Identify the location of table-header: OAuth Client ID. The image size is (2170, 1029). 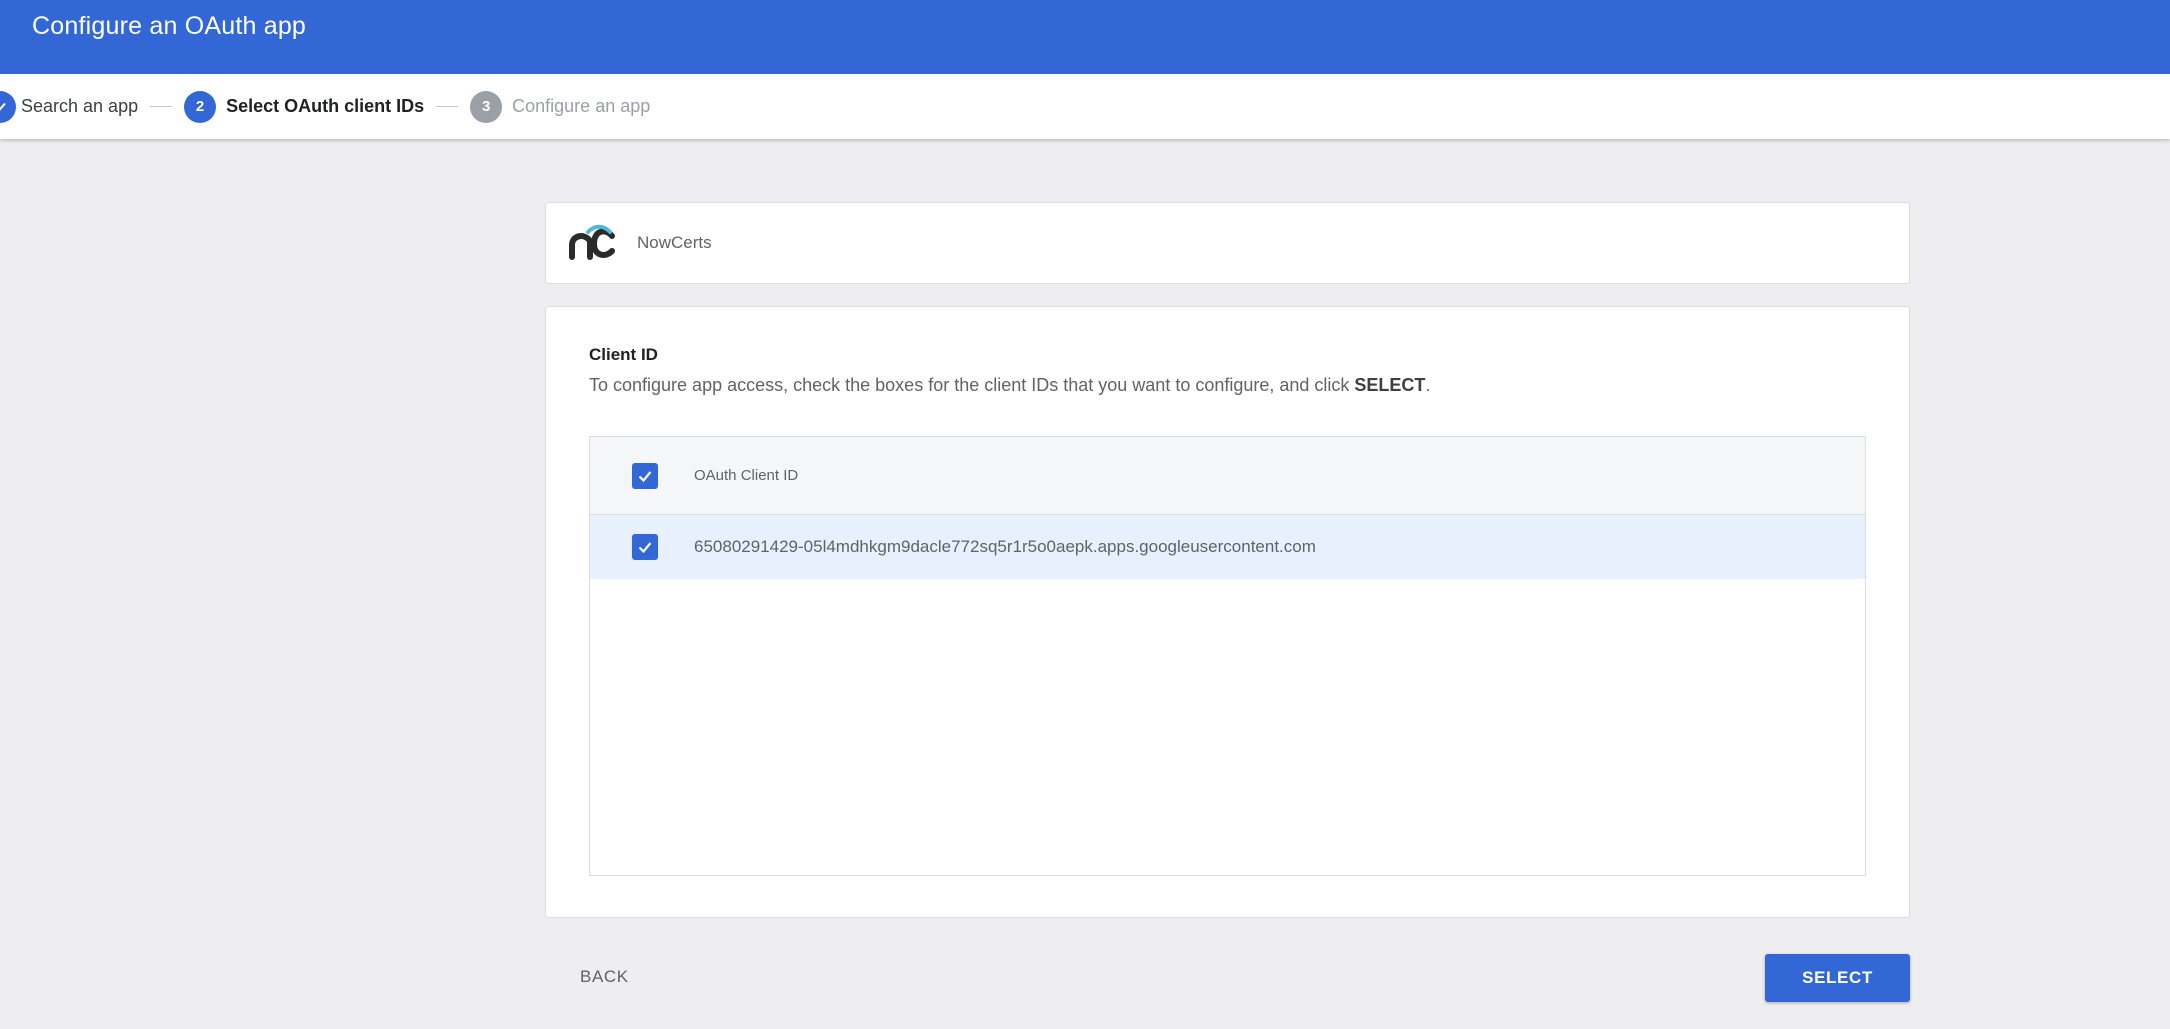
(1227, 476).